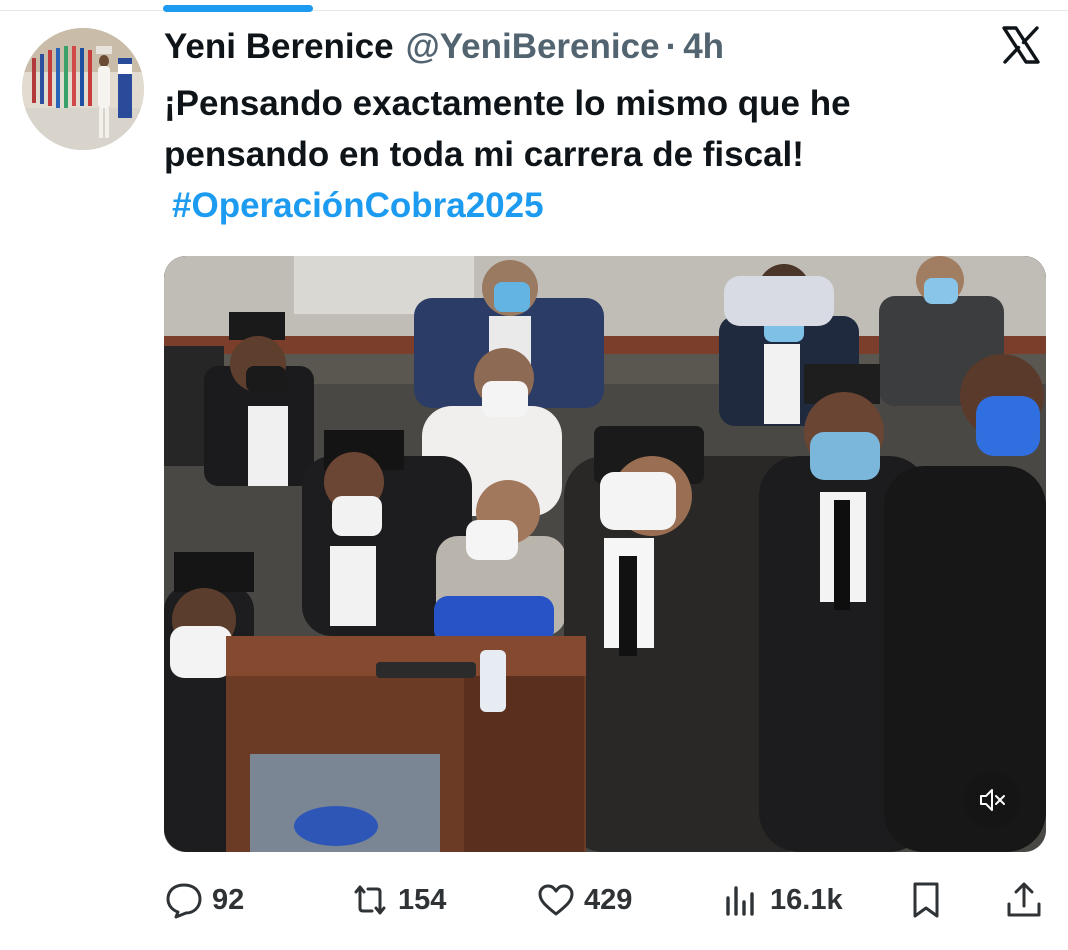 The image size is (1068, 950). What do you see at coordinates (184, 901) in the screenshot?
I see `reply-icon` at bounding box center [184, 901].